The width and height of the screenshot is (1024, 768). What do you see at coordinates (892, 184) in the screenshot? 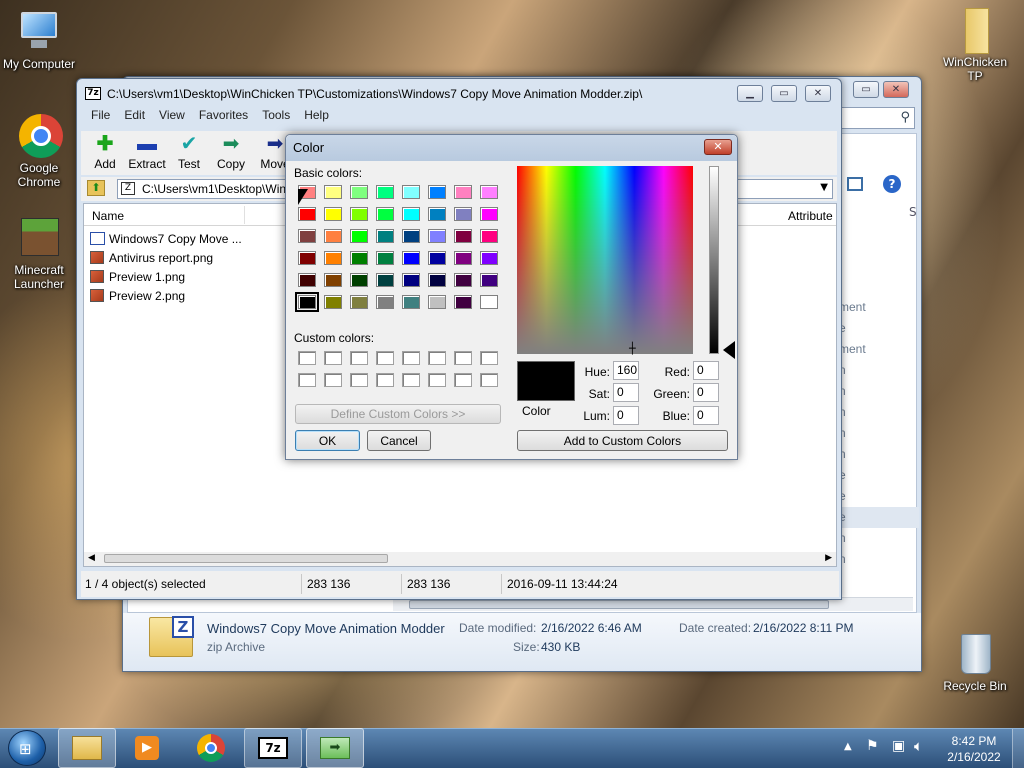
I see `help-icon: ?` at bounding box center [892, 184].